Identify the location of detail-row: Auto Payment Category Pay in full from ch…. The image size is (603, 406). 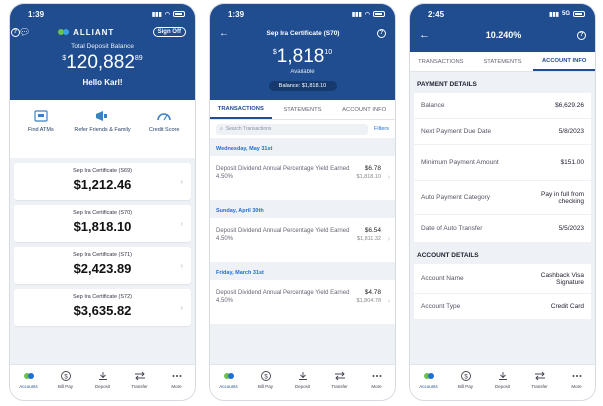
(502, 198).